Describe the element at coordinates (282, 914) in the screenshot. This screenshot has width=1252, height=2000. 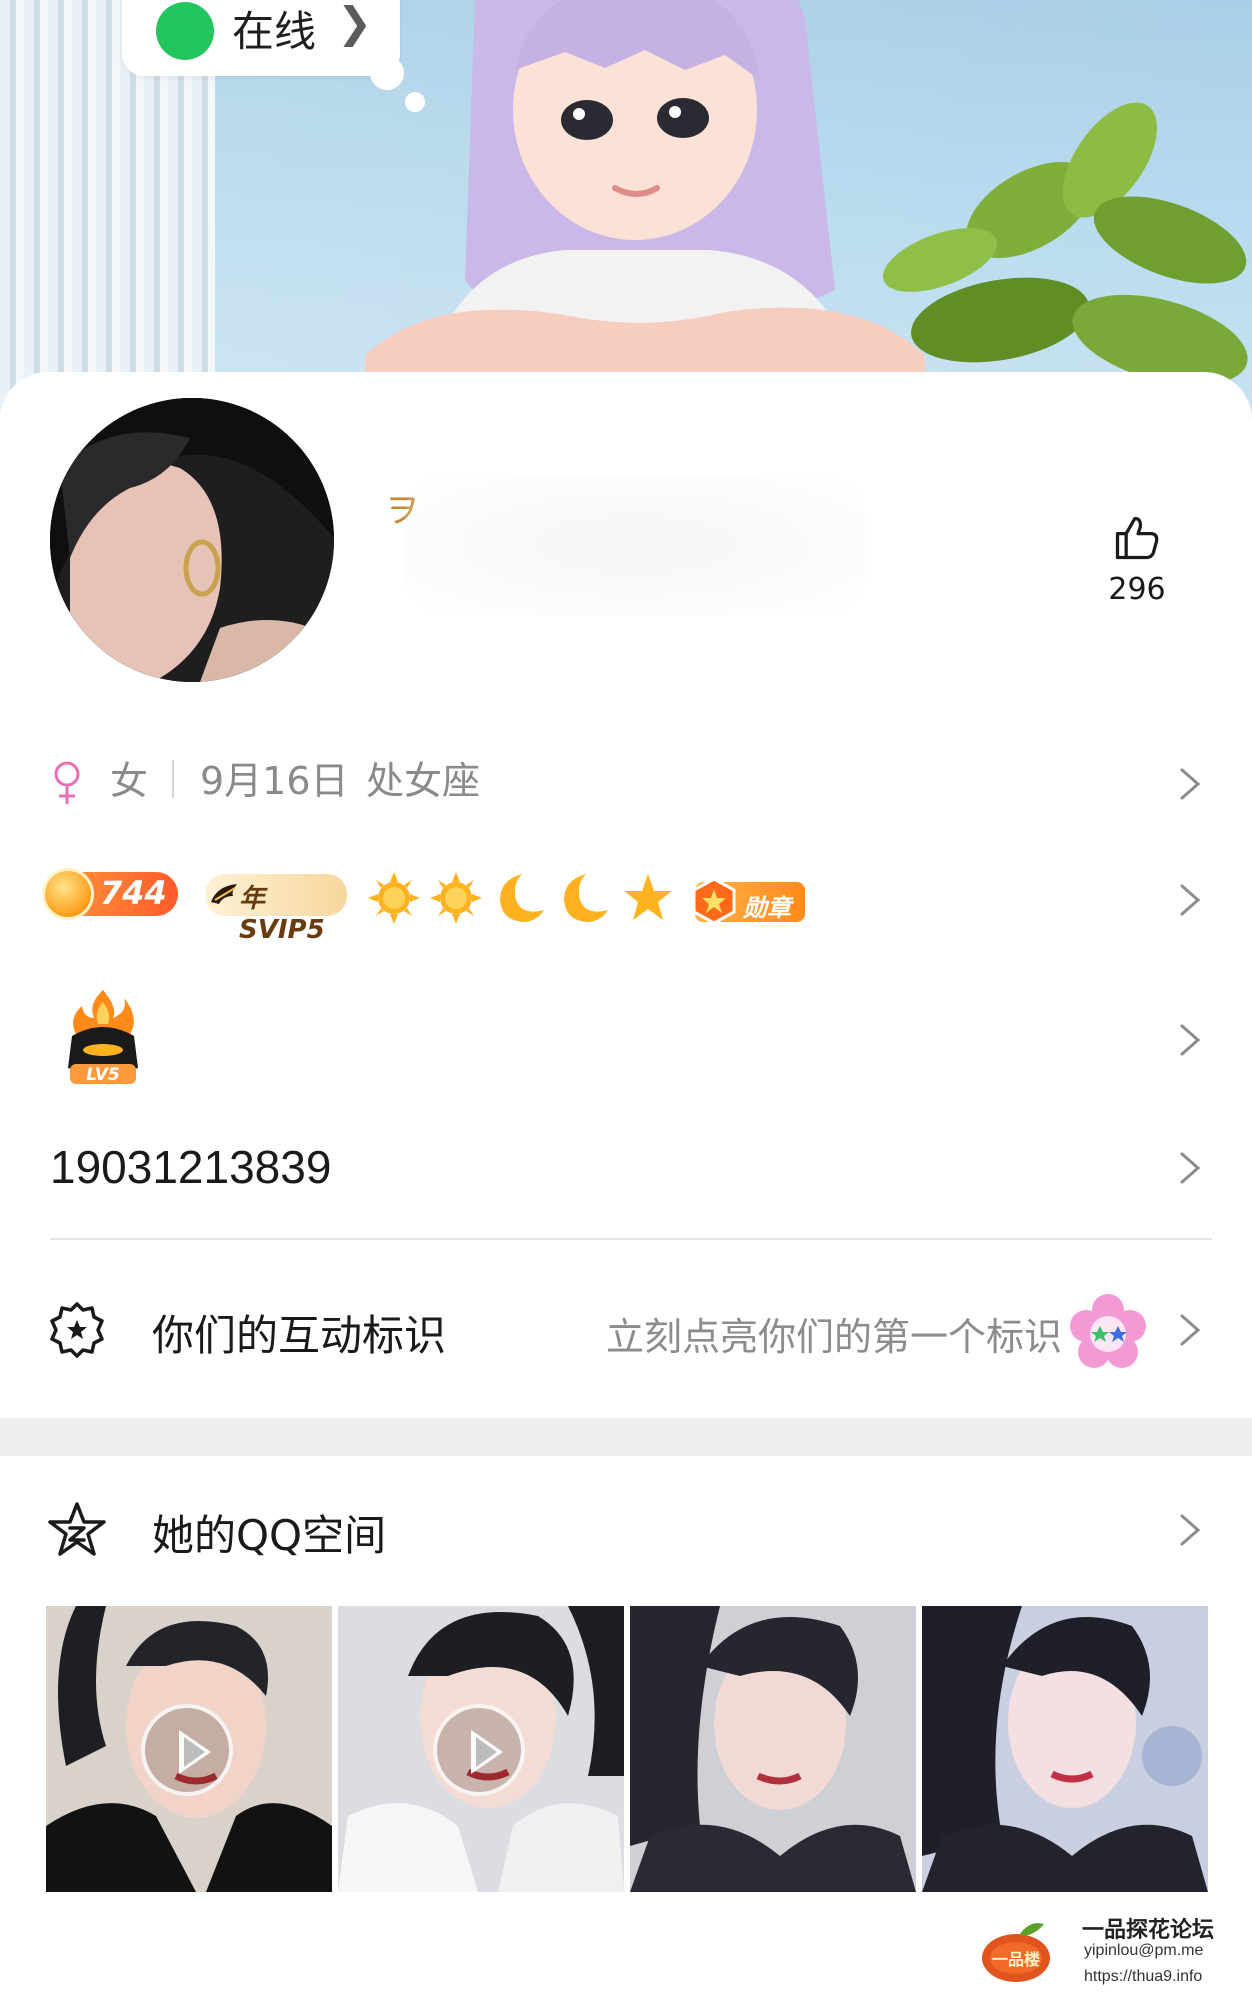
I see `svip-label: 年SVIP5` at that location.